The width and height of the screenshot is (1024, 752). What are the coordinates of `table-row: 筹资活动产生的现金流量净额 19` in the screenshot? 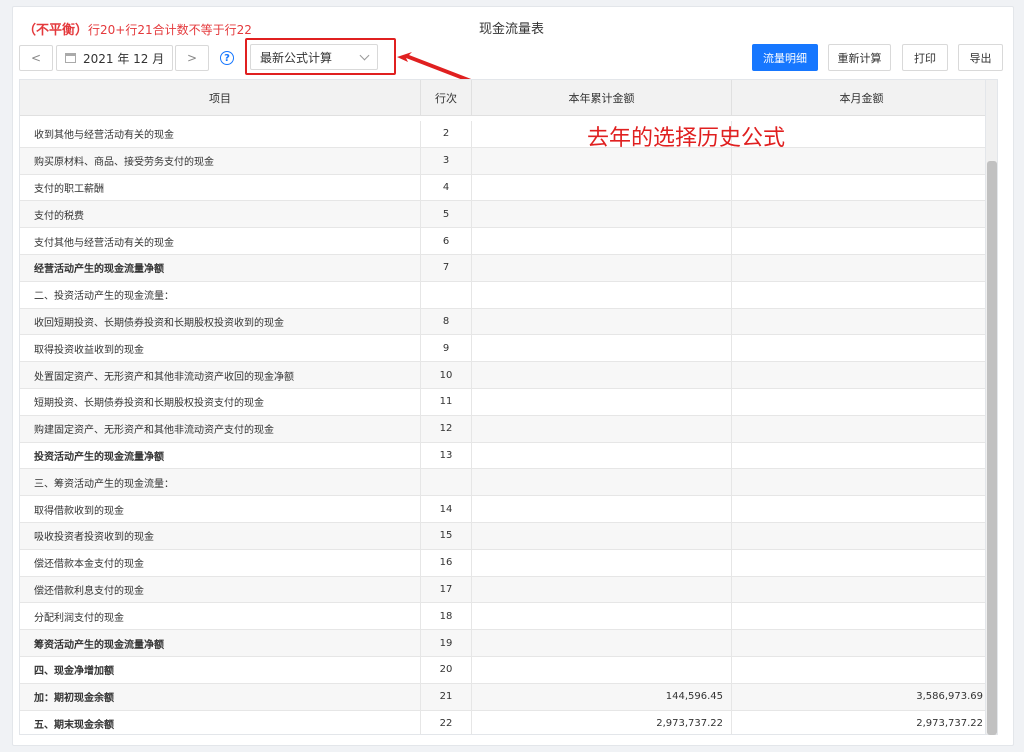 It's located at (505, 643).